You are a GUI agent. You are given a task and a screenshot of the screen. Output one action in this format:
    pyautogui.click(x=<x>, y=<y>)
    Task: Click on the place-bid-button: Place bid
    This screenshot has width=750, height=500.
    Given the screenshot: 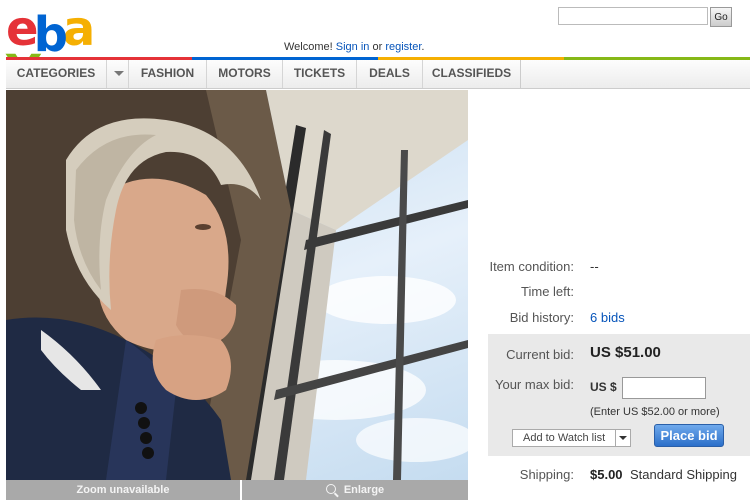 What is the action you would take?
    pyautogui.click(x=689, y=435)
    